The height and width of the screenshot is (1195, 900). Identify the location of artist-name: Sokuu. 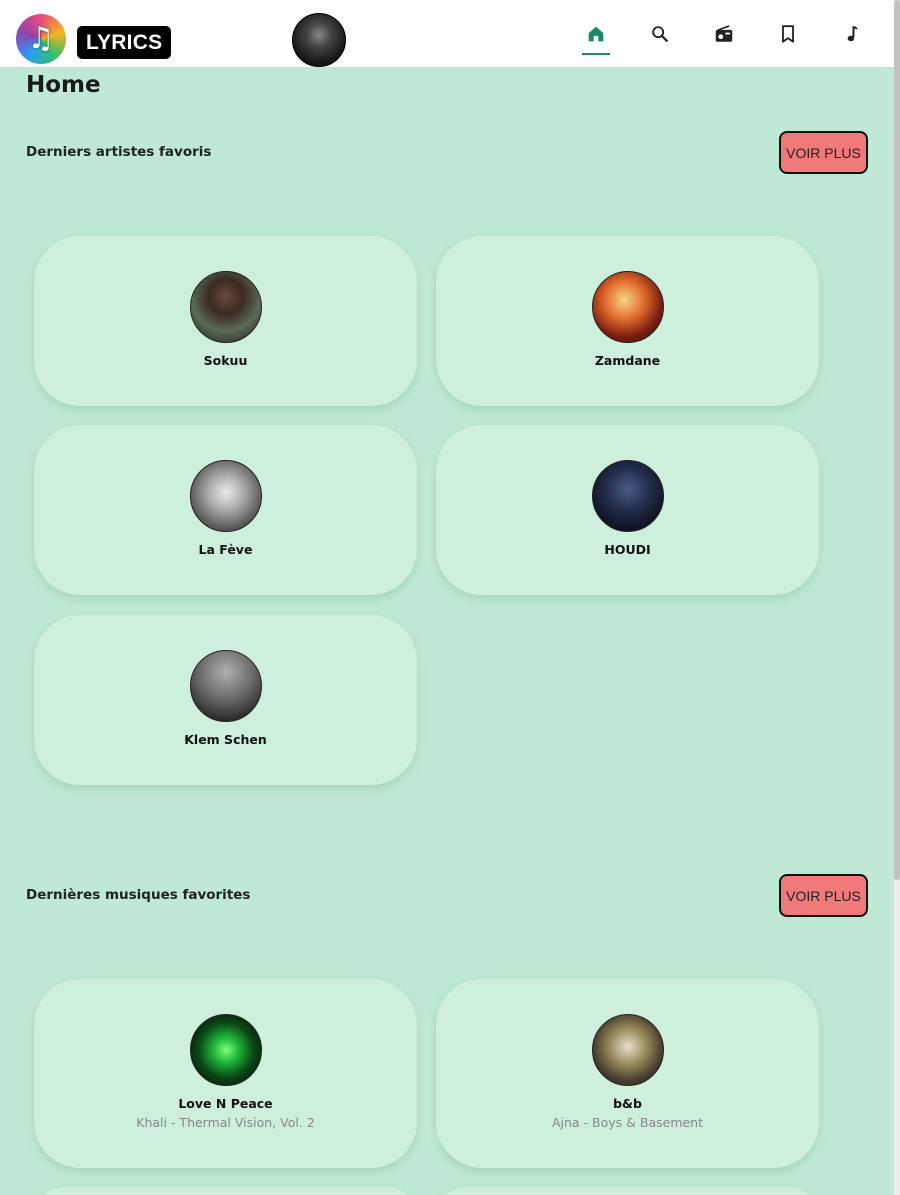
(225, 360).